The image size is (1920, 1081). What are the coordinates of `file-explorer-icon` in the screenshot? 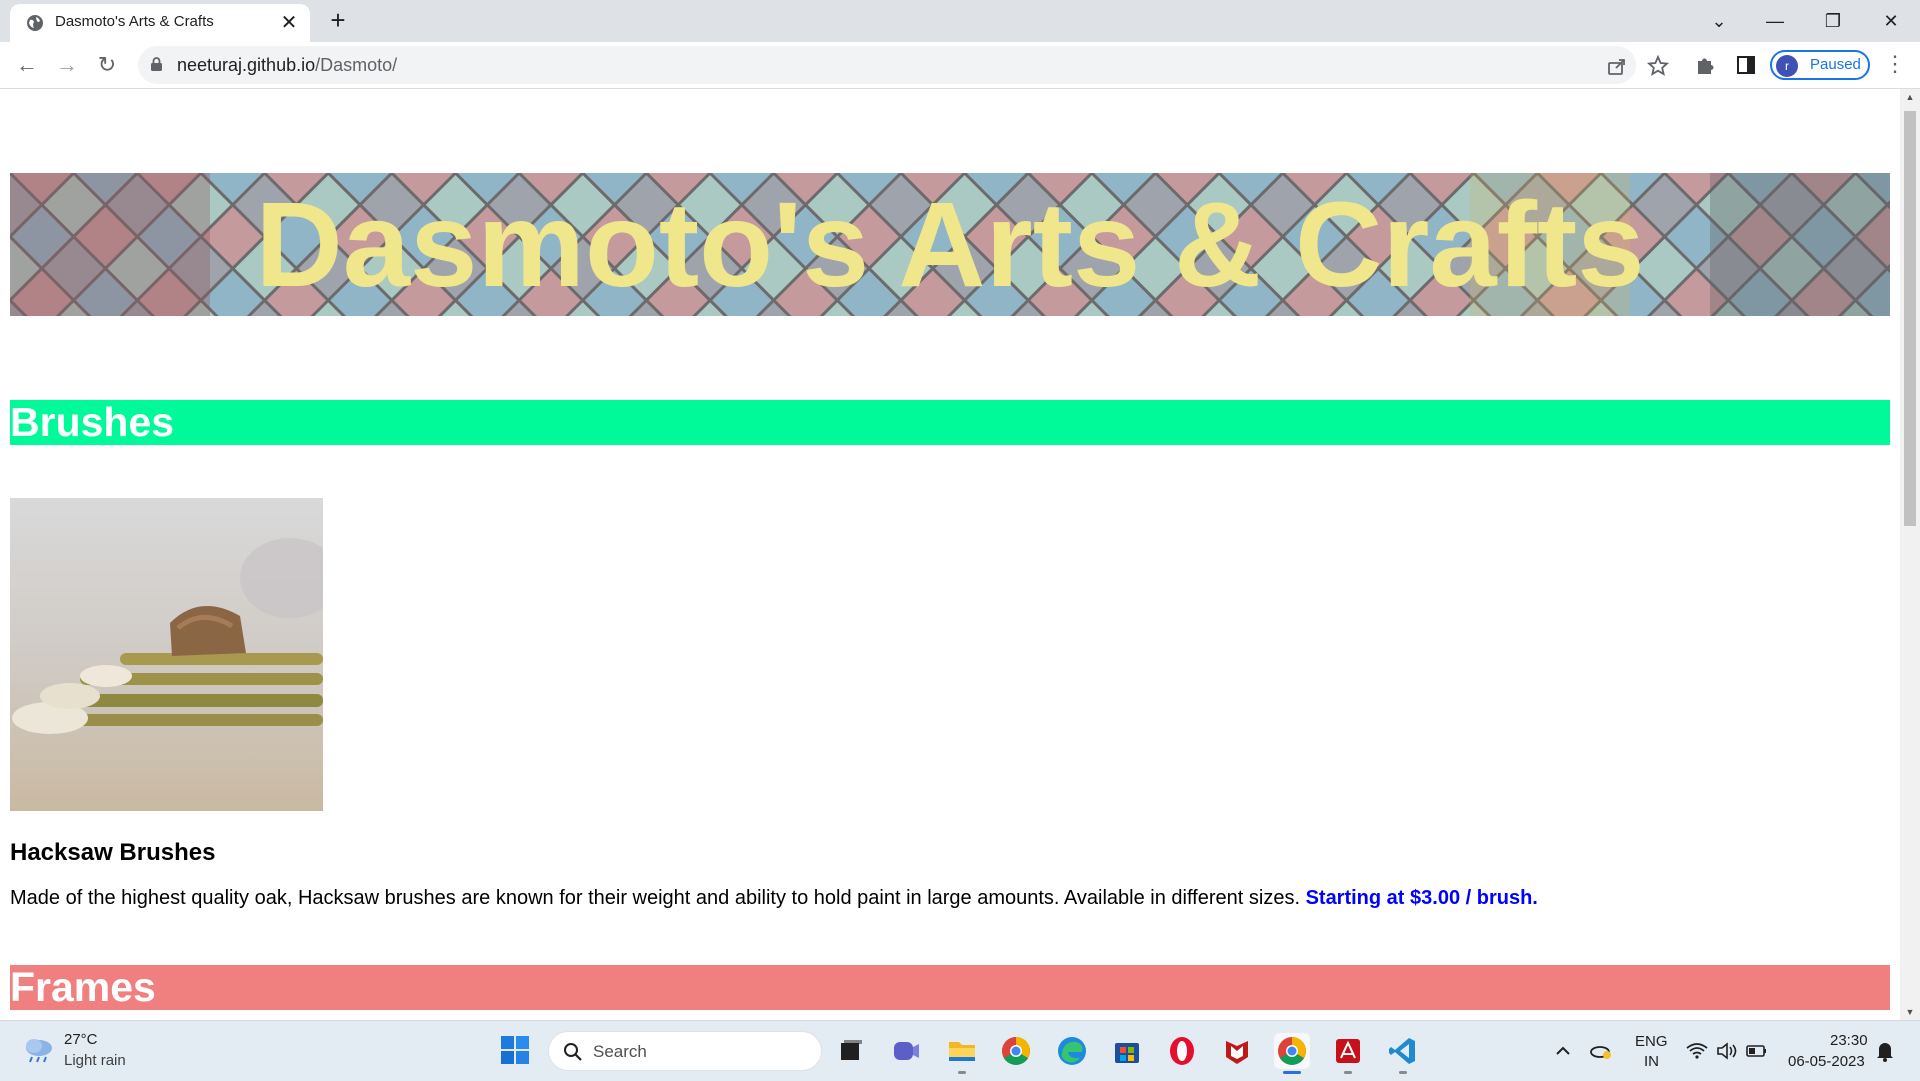 It's located at (962, 1051).